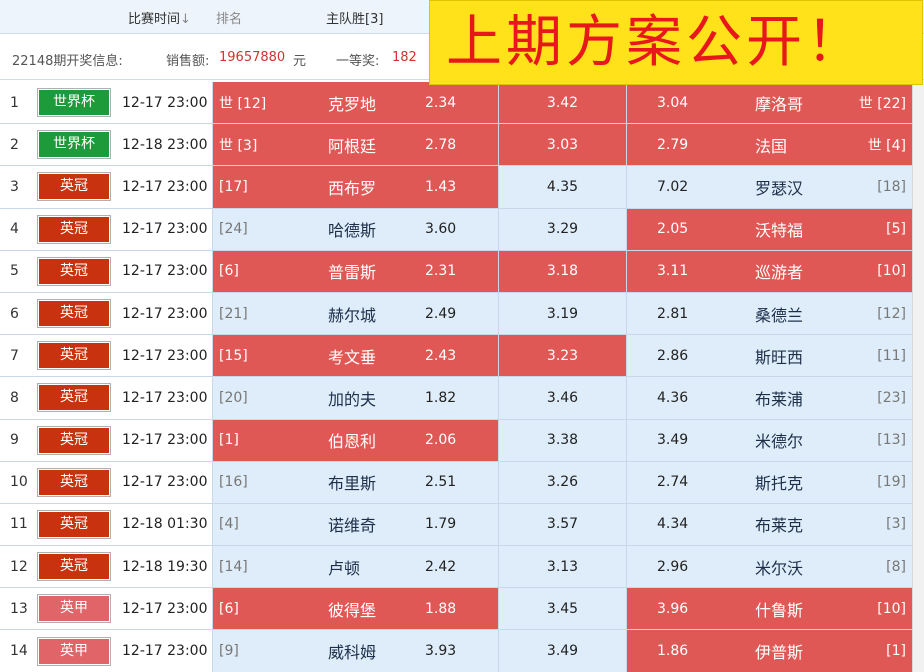 The height and width of the screenshot is (672, 924). What do you see at coordinates (159, 17) in the screenshot?
I see `match-time-header: 比赛时间↓` at bounding box center [159, 17].